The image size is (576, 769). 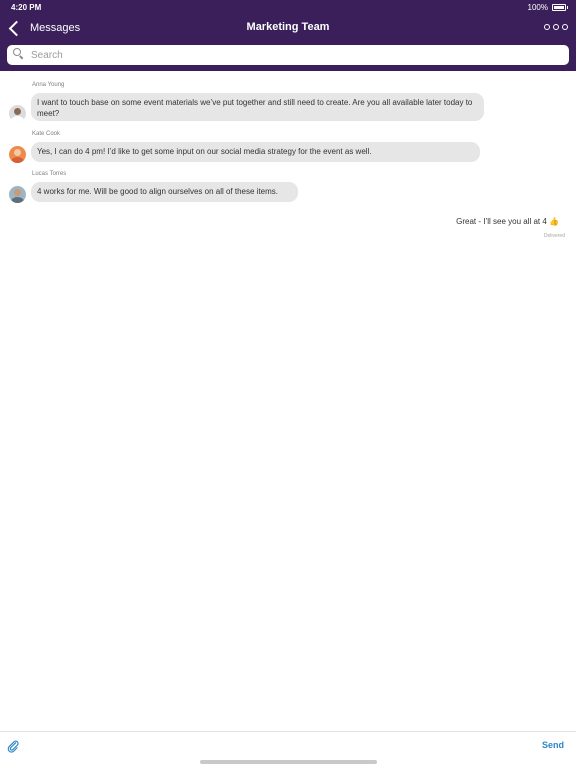 What do you see at coordinates (46, 134) in the screenshot?
I see `sender-name: Kate Cook` at bounding box center [46, 134].